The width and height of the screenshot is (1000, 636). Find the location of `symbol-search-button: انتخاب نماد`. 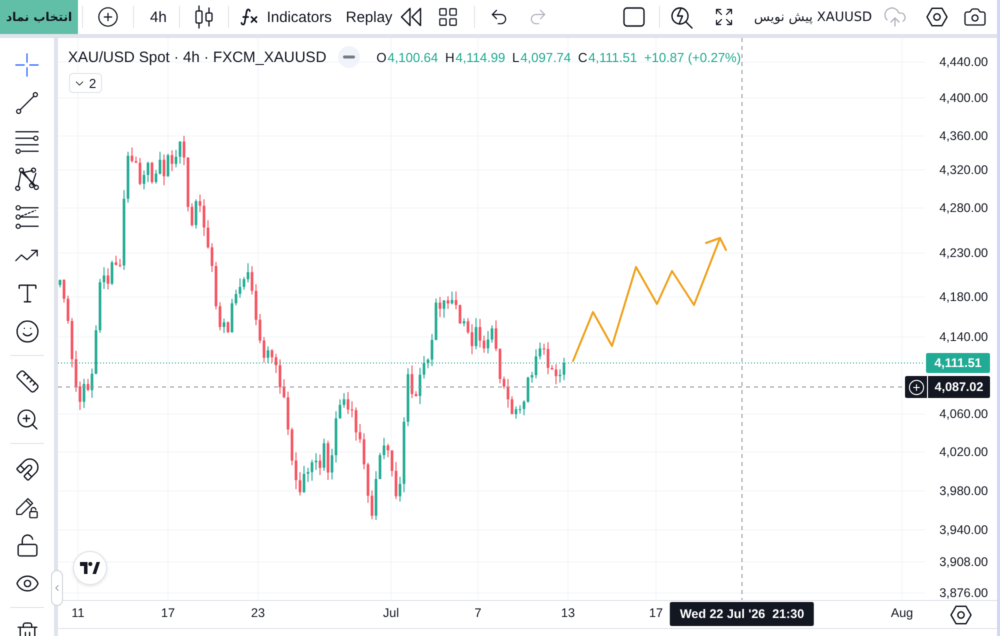

symbol-search-button: انتخاب نماد is located at coordinates (39, 17).